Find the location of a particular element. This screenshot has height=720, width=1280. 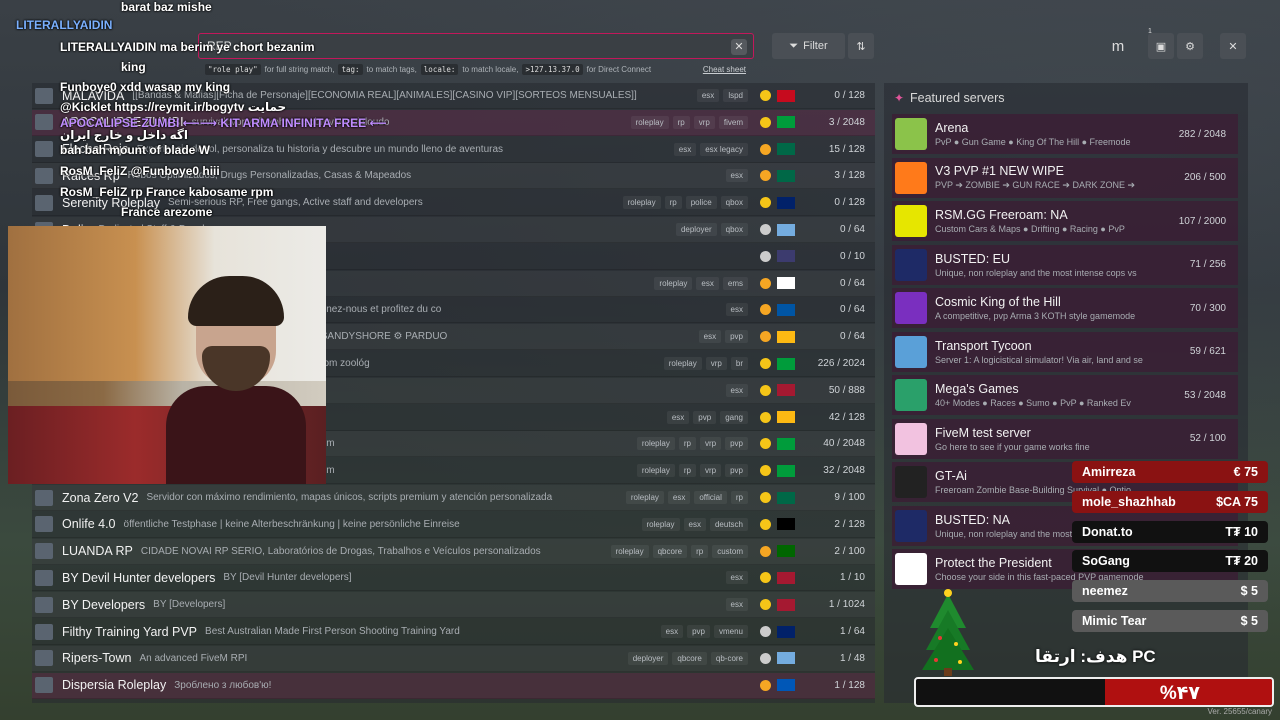

featured-server-name: Cosmic King of the Hill is located at coordinates (998, 302).